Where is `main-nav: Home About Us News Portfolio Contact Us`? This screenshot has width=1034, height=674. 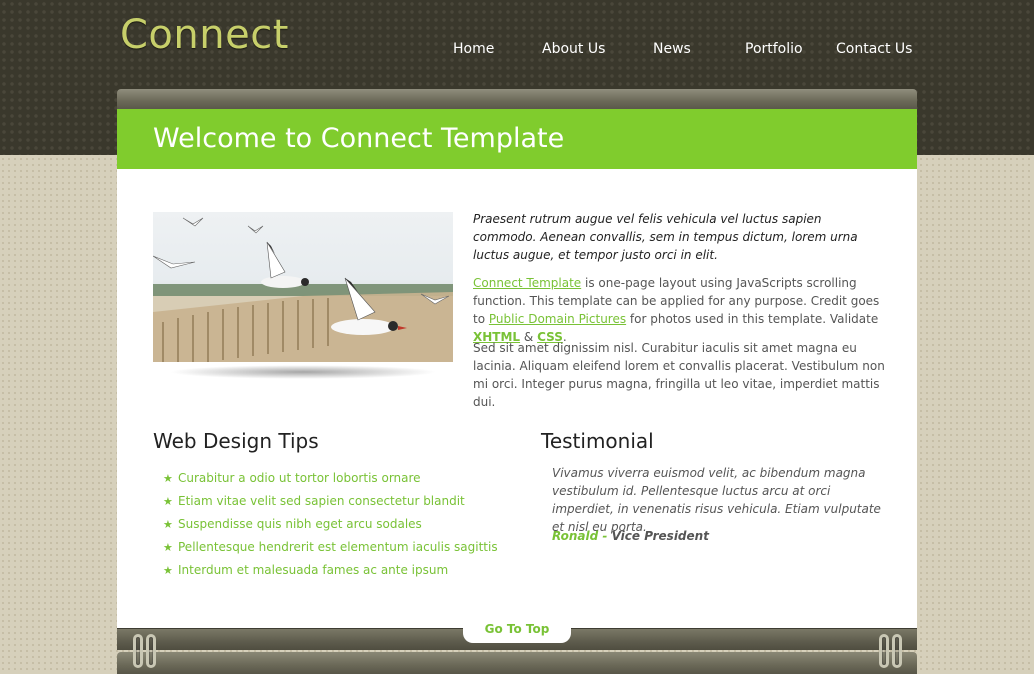
main-nav: Home About Us News Portfolio Contact Us is located at coordinates (517, 51).